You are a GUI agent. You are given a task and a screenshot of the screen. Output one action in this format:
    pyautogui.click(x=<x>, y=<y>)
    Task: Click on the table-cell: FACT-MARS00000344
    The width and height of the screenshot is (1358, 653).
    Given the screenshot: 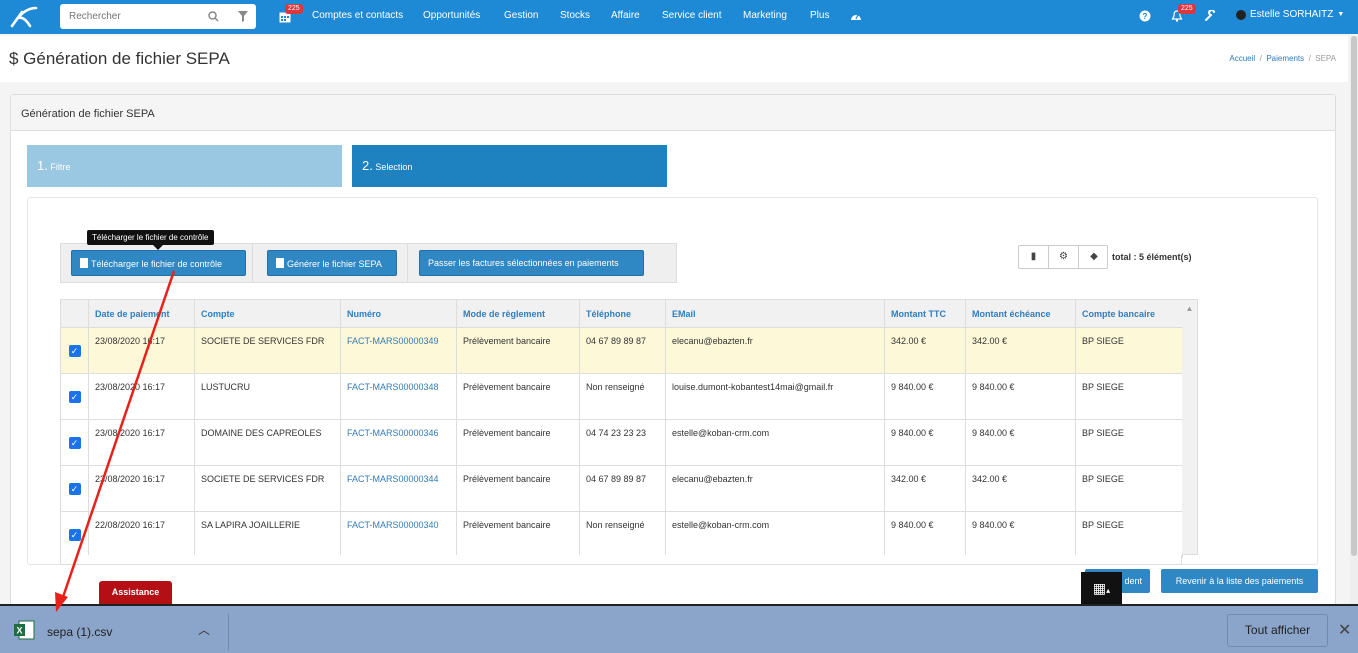 What is the action you would take?
    pyautogui.click(x=398, y=488)
    